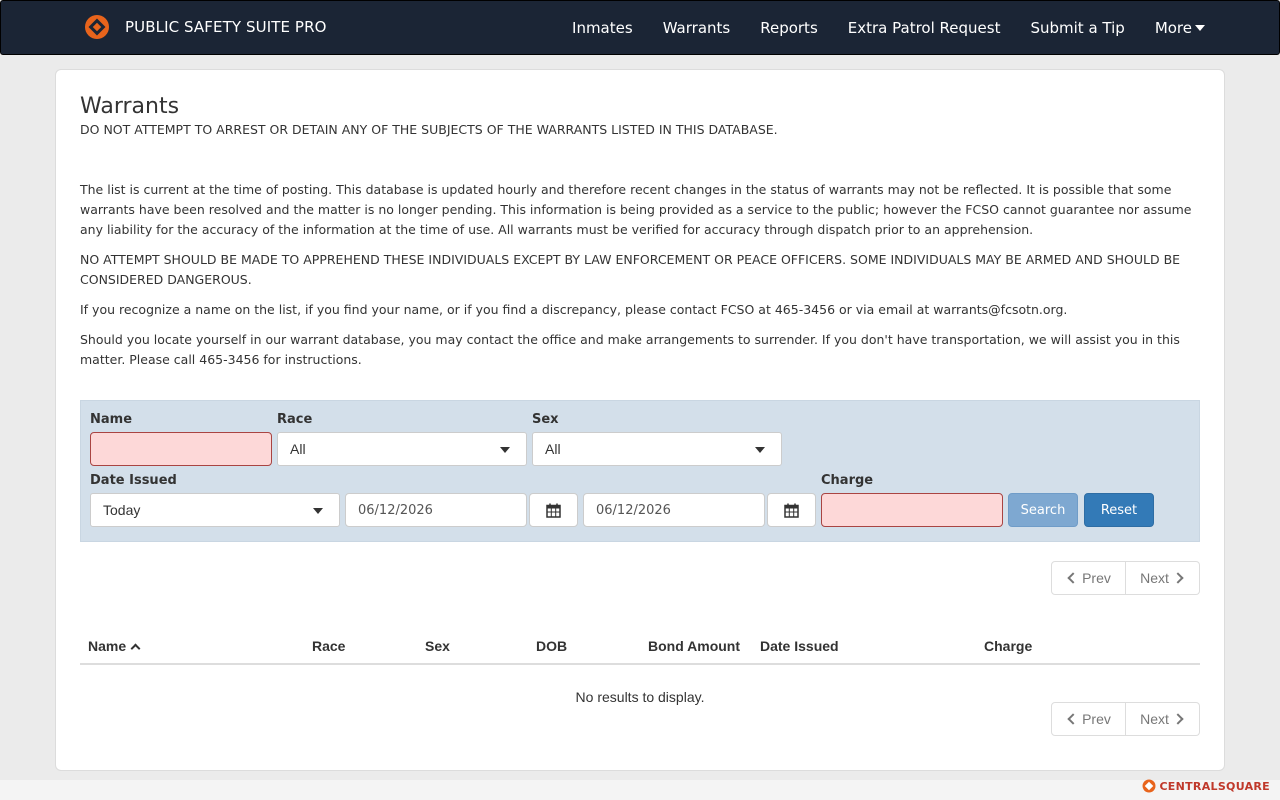 This screenshot has width=1280, height=800. I want to click on column-header-name: Name, so click(114, 646).